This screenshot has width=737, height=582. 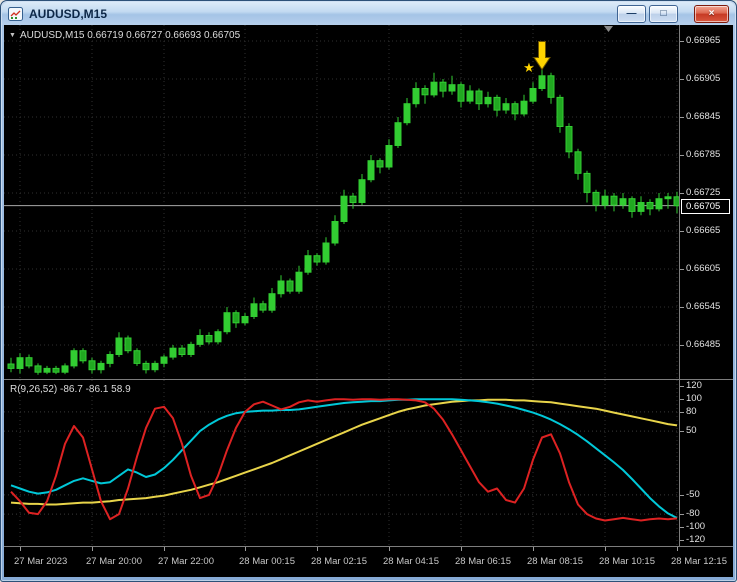 I want to click on minimize-button: —, so click(x=631, y=13).